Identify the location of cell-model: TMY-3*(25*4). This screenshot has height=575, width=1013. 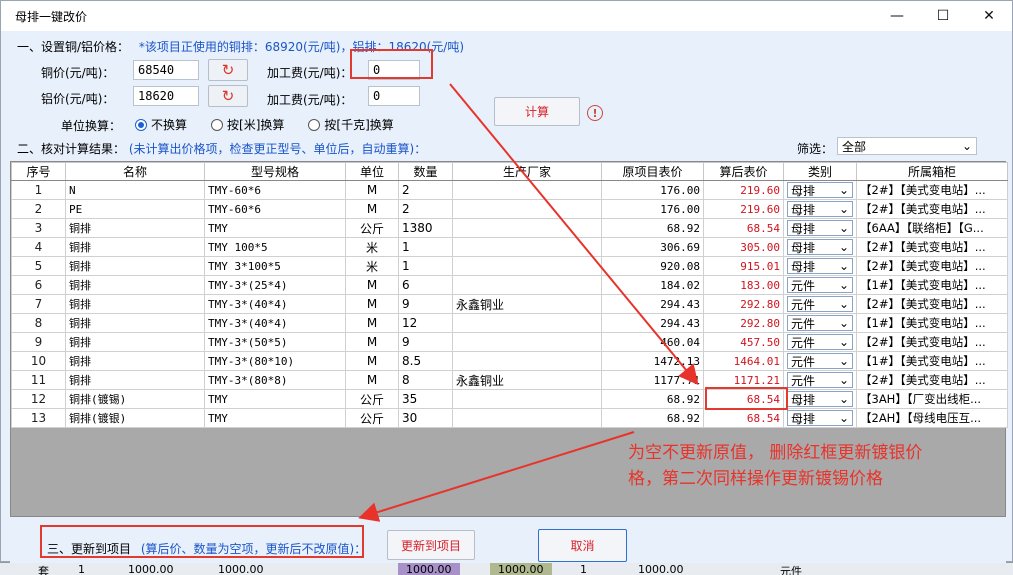
(275, 285).